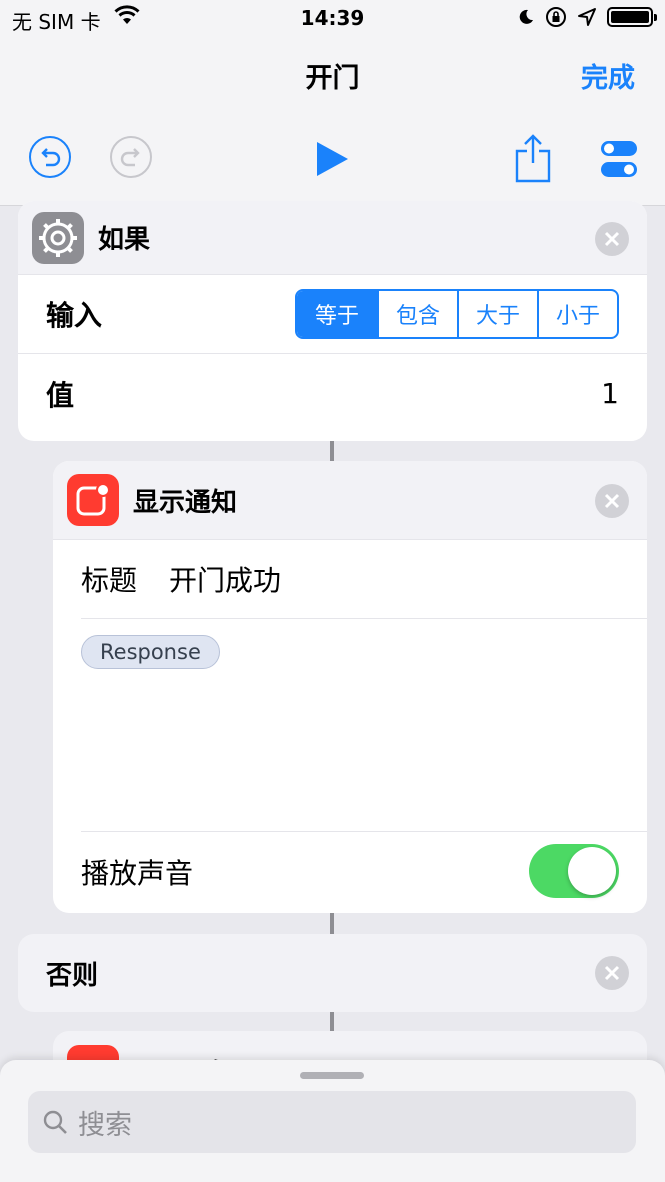  What do you see at coordinates (364, 579) in the screenshot?
I see `notification-title-row: 标题 开门成功` at bounding box center [364, 579].